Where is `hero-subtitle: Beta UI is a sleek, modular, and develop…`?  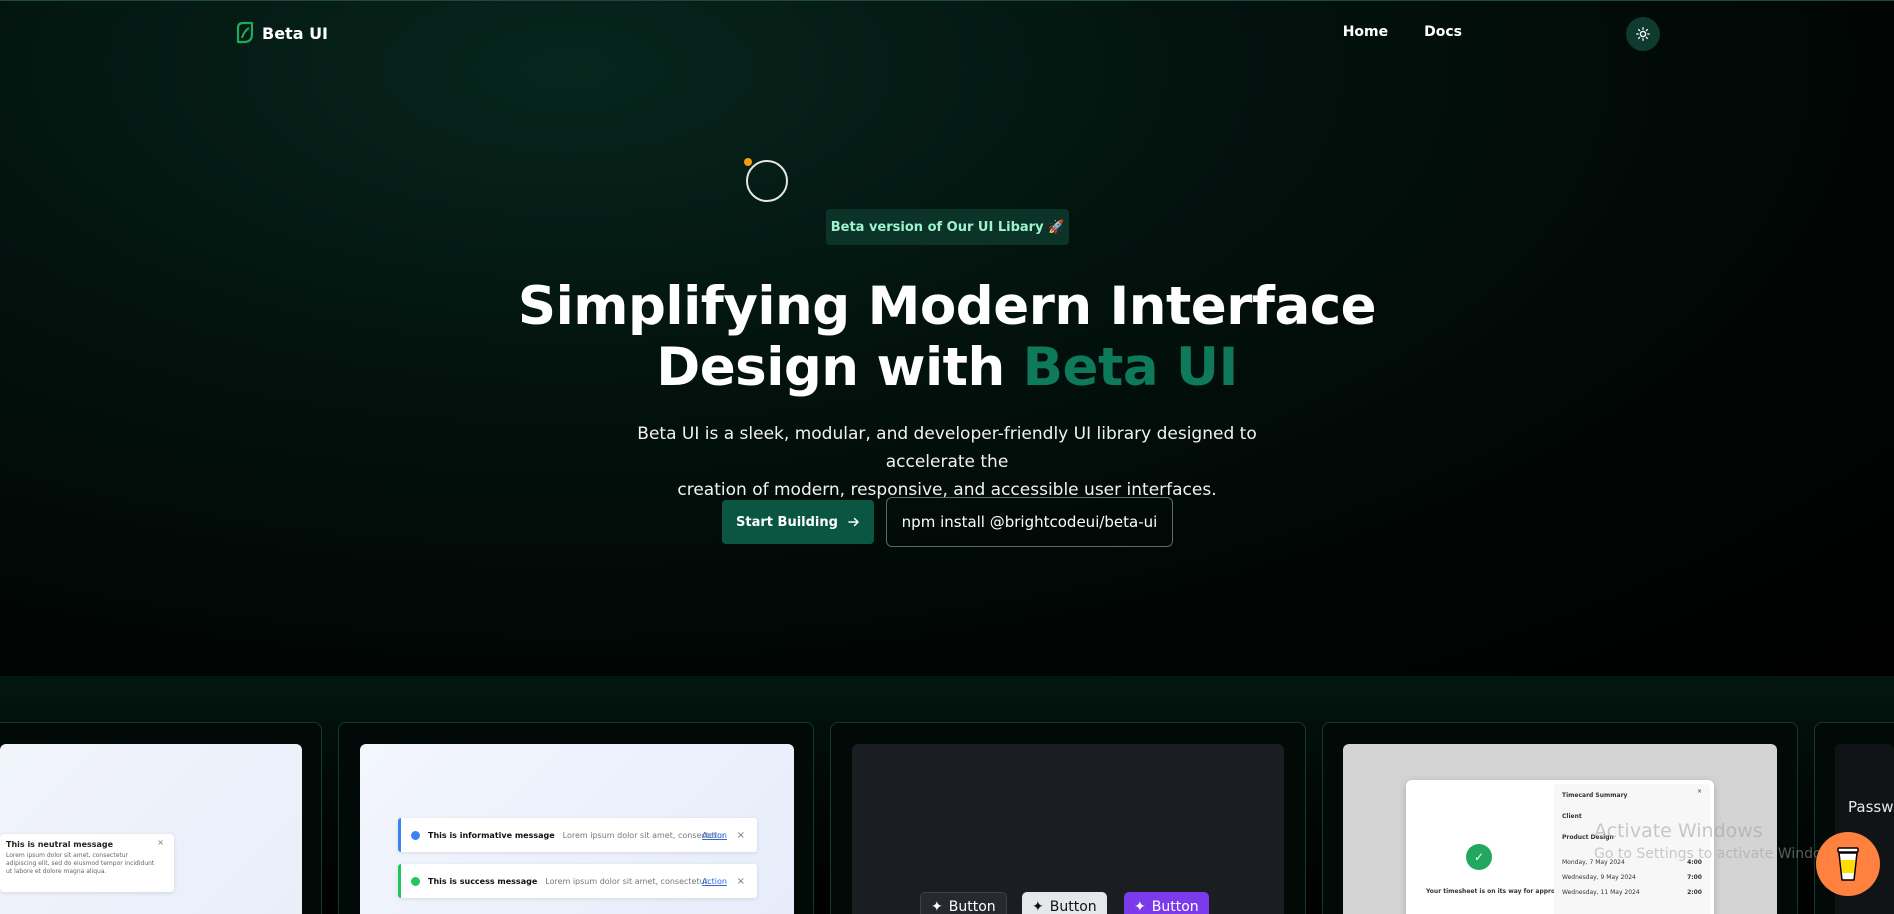
hero-subtitle: Beta UI is a sleek, modular, and develop… is located at coordinates (947, 462).